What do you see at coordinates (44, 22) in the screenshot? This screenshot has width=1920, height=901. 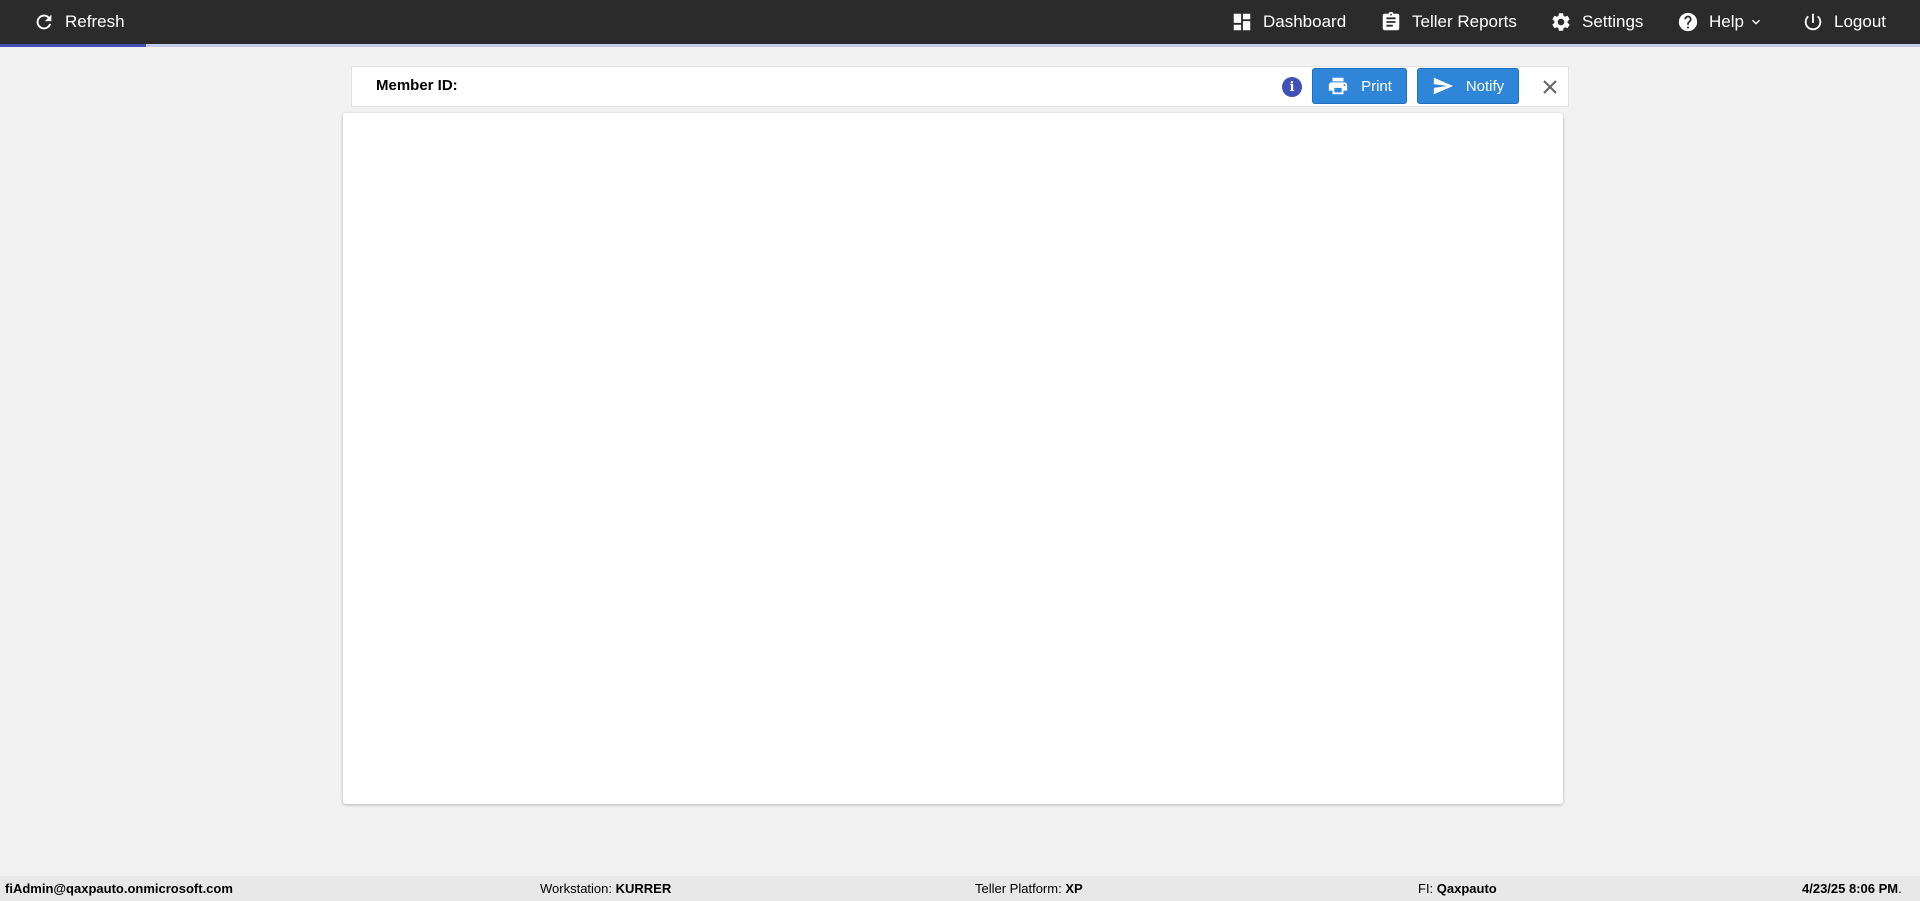 I see `refresh-icon` at bounding box center [44, 22].